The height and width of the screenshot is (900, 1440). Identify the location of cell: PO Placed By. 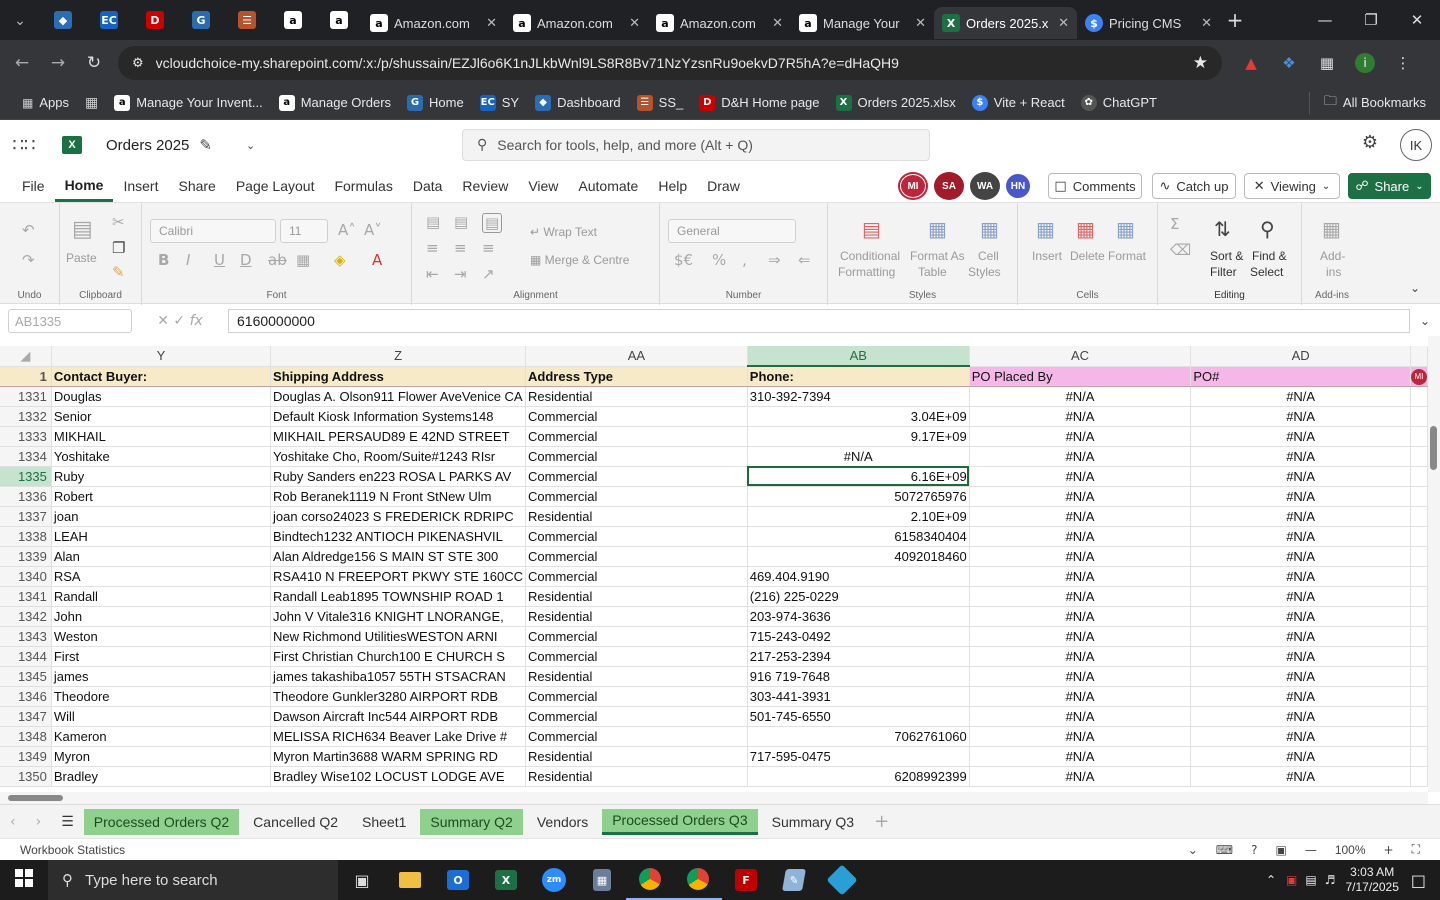
(1080, 376).